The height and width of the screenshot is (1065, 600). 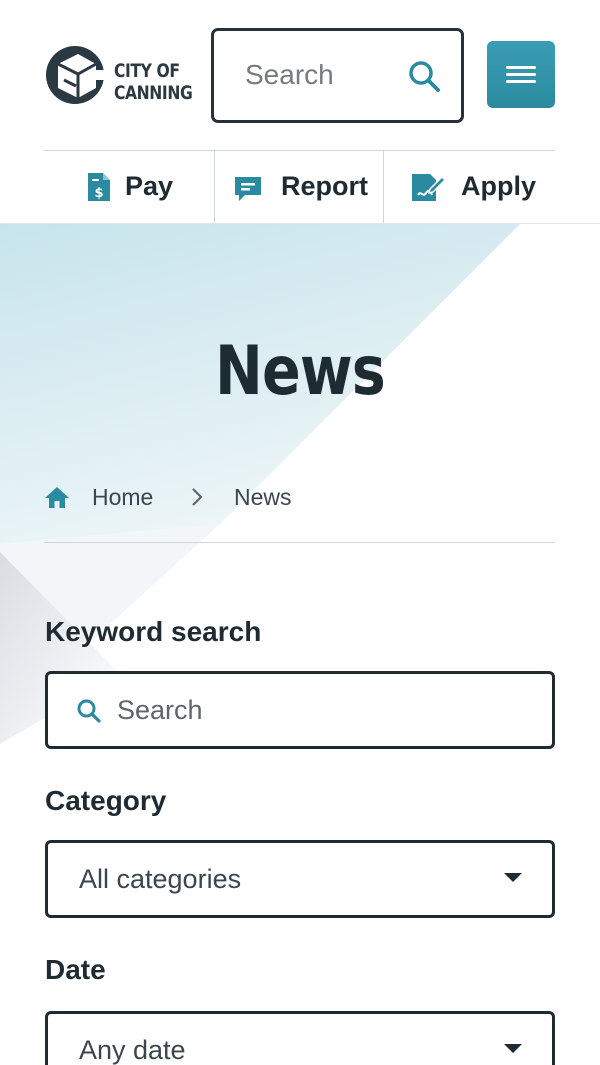 I want to click on quick-link-pay: $ Pay, so click(x=129, y=187).